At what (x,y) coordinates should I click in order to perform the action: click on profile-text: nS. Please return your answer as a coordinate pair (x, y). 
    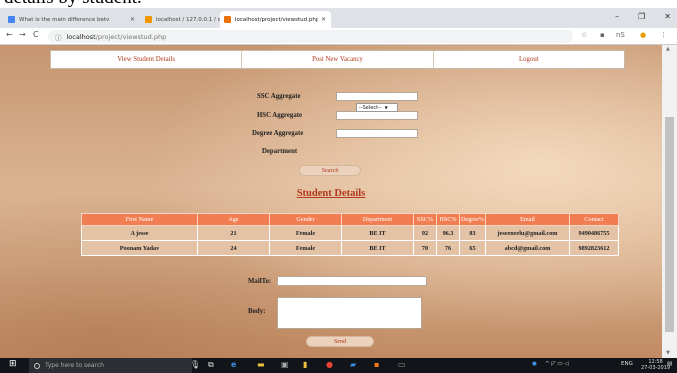
    Looking at the image, I should click on (620, 35).